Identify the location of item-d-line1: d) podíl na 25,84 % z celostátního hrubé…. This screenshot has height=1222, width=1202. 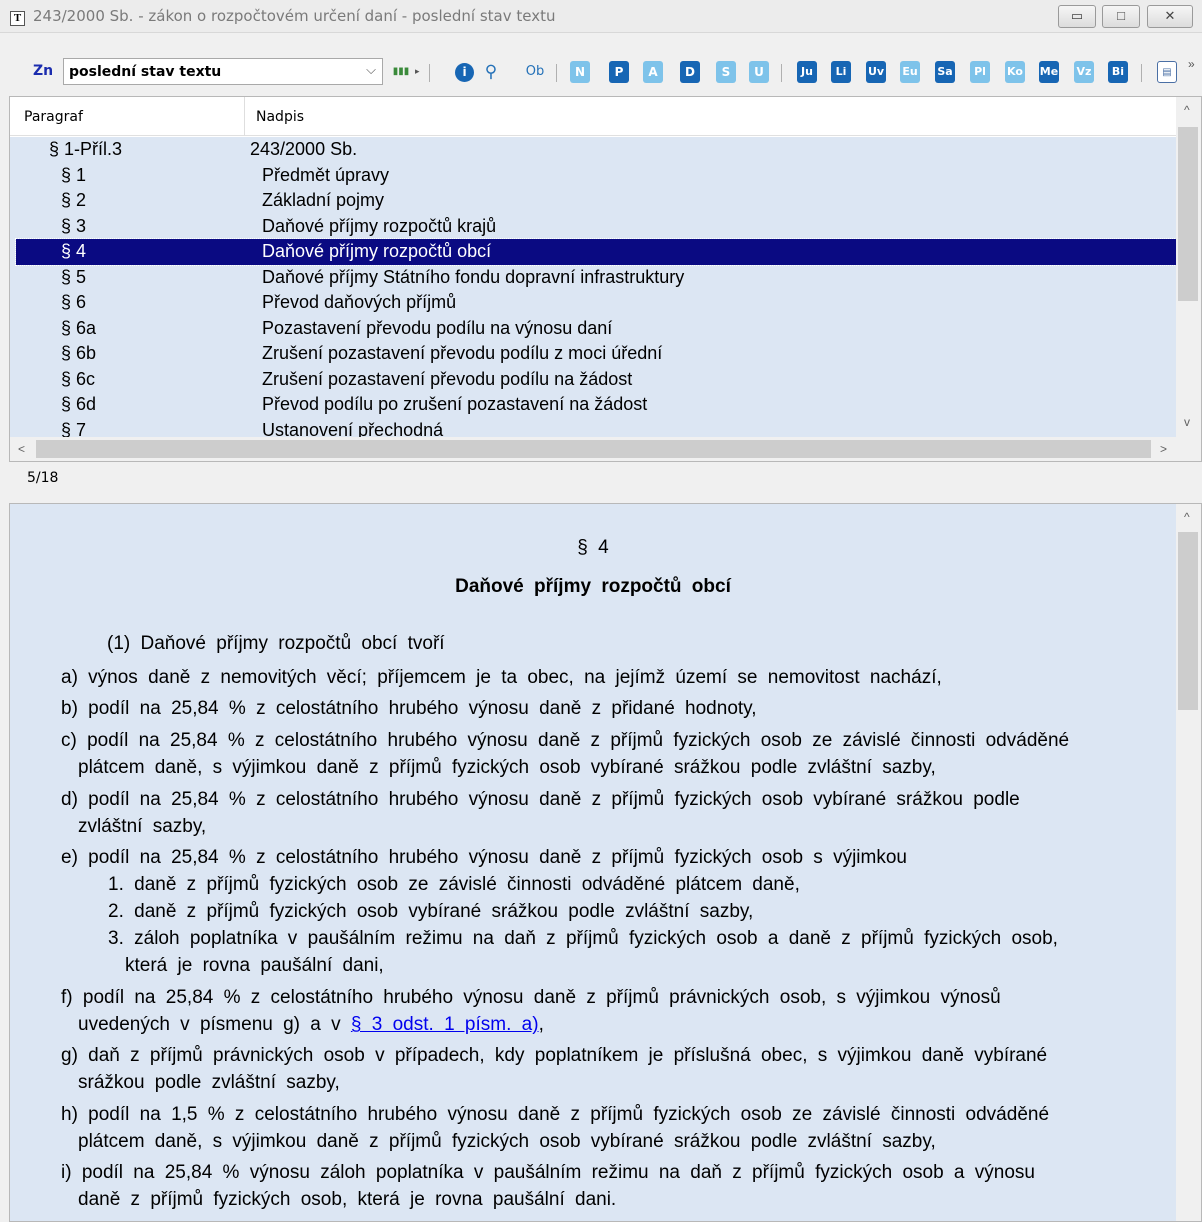
(540, 799).